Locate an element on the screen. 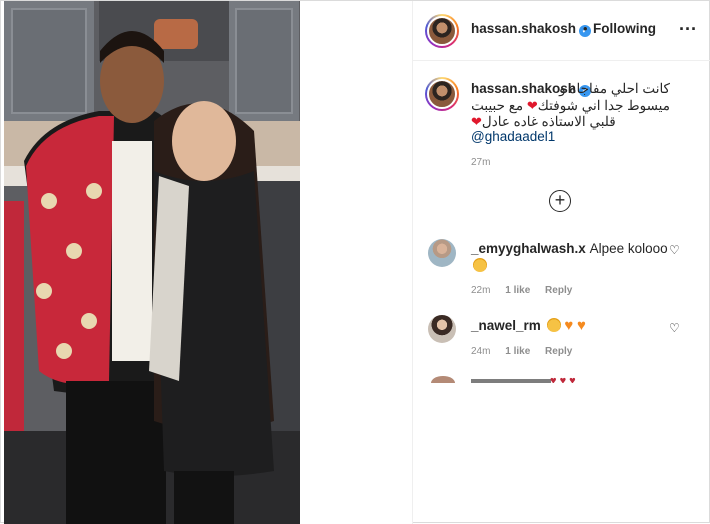  caption-mention-link: @ghadaadel1 is located at coordinates (513, 136).